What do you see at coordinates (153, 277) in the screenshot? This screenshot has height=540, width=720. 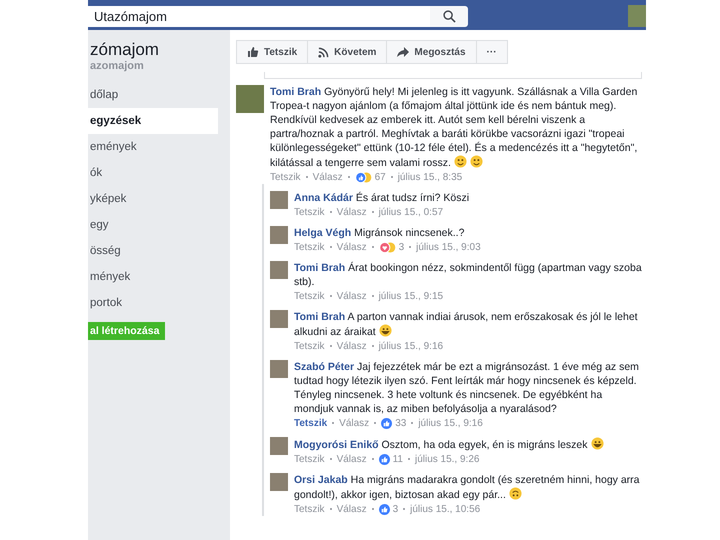 I see `sidebar-item: mények` at bounding box center [153, 277].